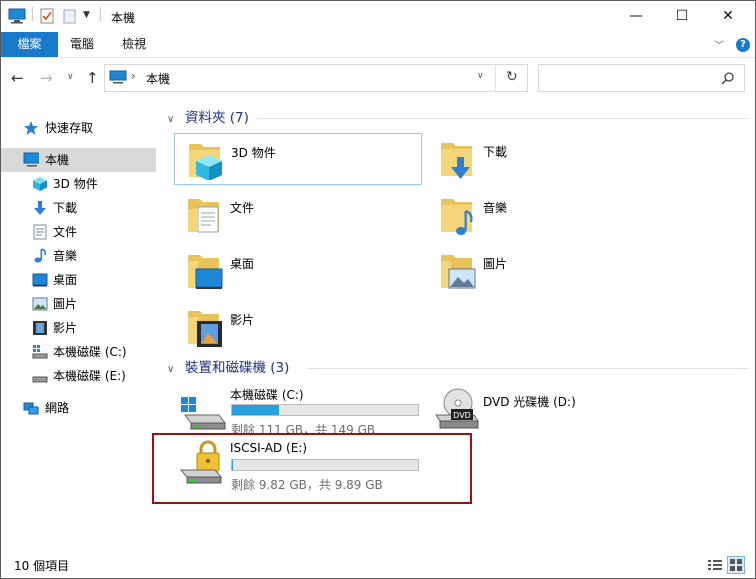 This screenshot has height=579, width=756. What do you see at coordinates (736, 565) in the screenshot?
I see `large-icons-view-icon` at bounding box center [736, 565].